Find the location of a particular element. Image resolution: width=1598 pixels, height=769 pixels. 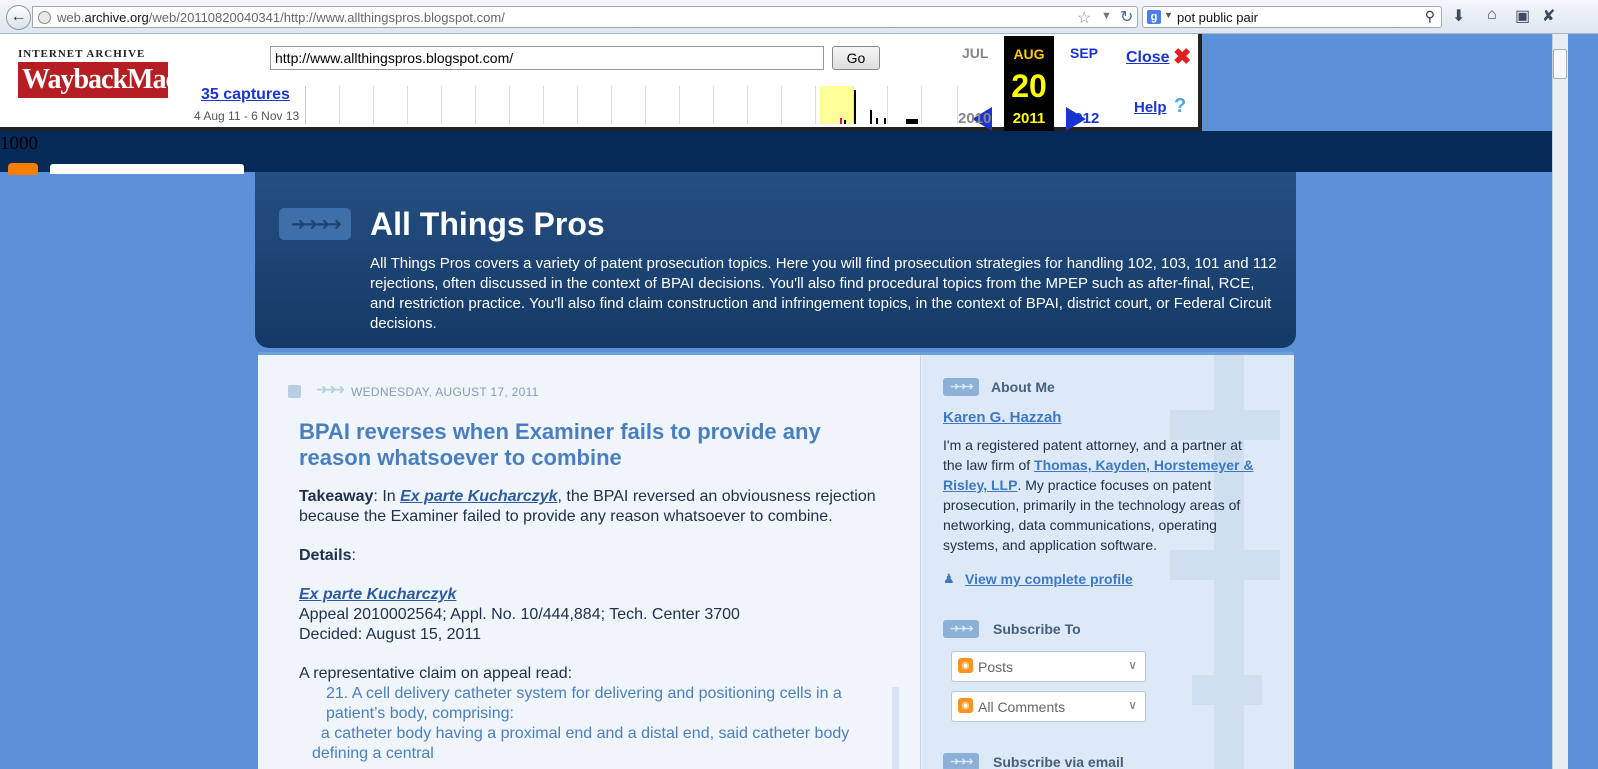

subscribe-heading: Subscribe To is located at coordinates (1037, 629).